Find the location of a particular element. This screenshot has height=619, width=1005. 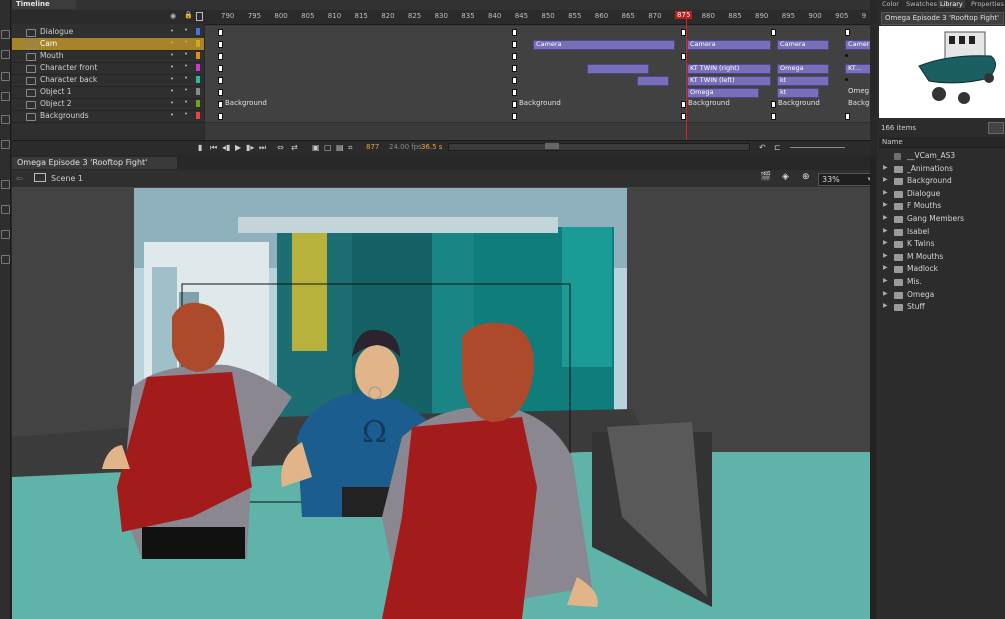

transform-tool-icon is located at coordinates (5, 76).